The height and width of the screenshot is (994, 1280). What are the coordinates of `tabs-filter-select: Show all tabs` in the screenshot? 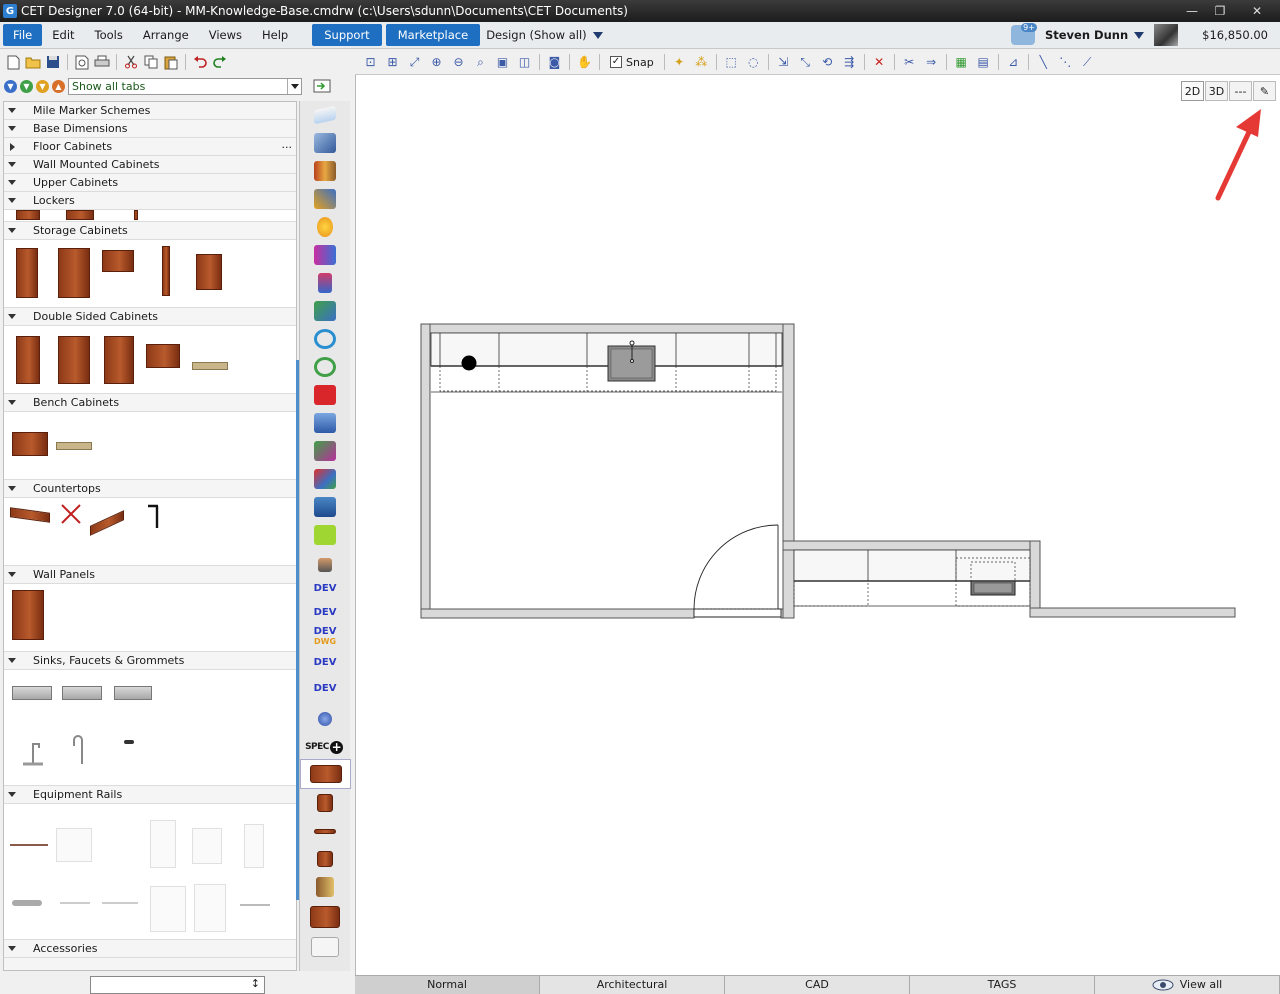 It's located at (185, 86).